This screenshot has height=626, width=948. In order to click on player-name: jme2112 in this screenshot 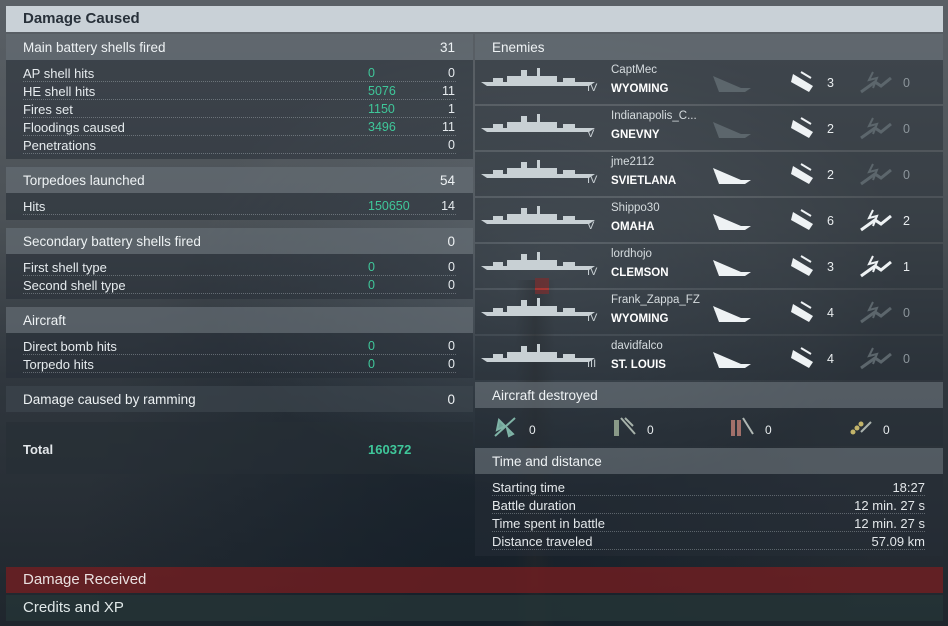, I will do `click(633, 162)`.